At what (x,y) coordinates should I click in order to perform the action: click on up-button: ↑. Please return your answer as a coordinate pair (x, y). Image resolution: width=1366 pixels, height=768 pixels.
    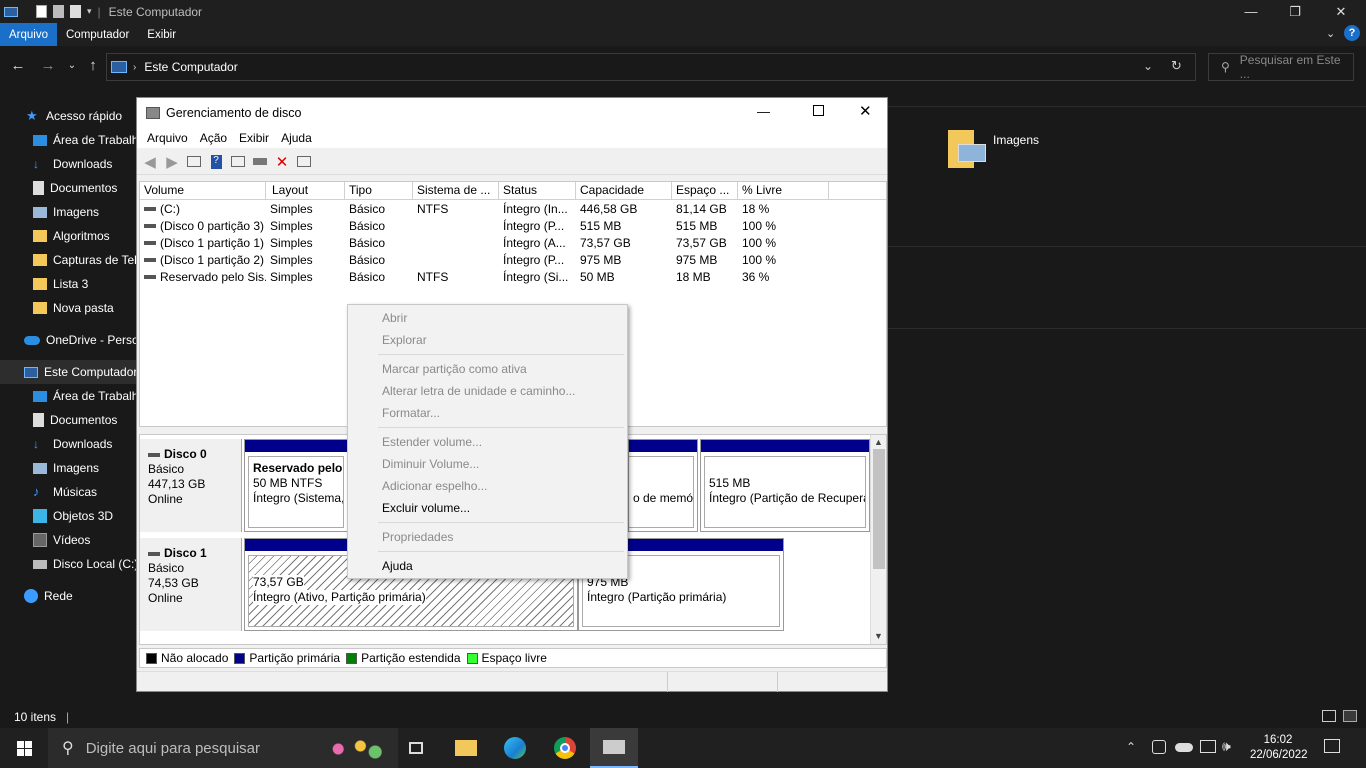
    Looking at the image, I should click on (93, 66).